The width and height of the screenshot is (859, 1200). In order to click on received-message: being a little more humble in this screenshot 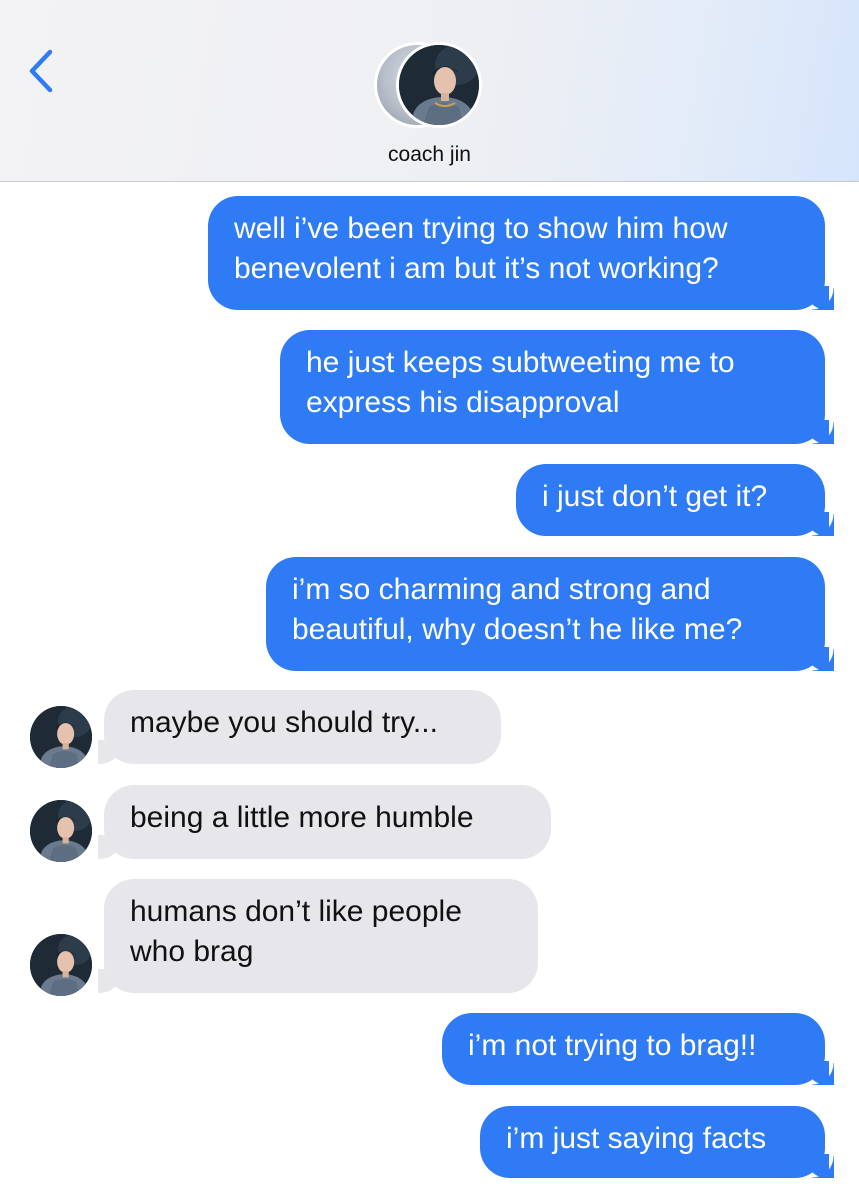, I will do `click(324, 822)`.